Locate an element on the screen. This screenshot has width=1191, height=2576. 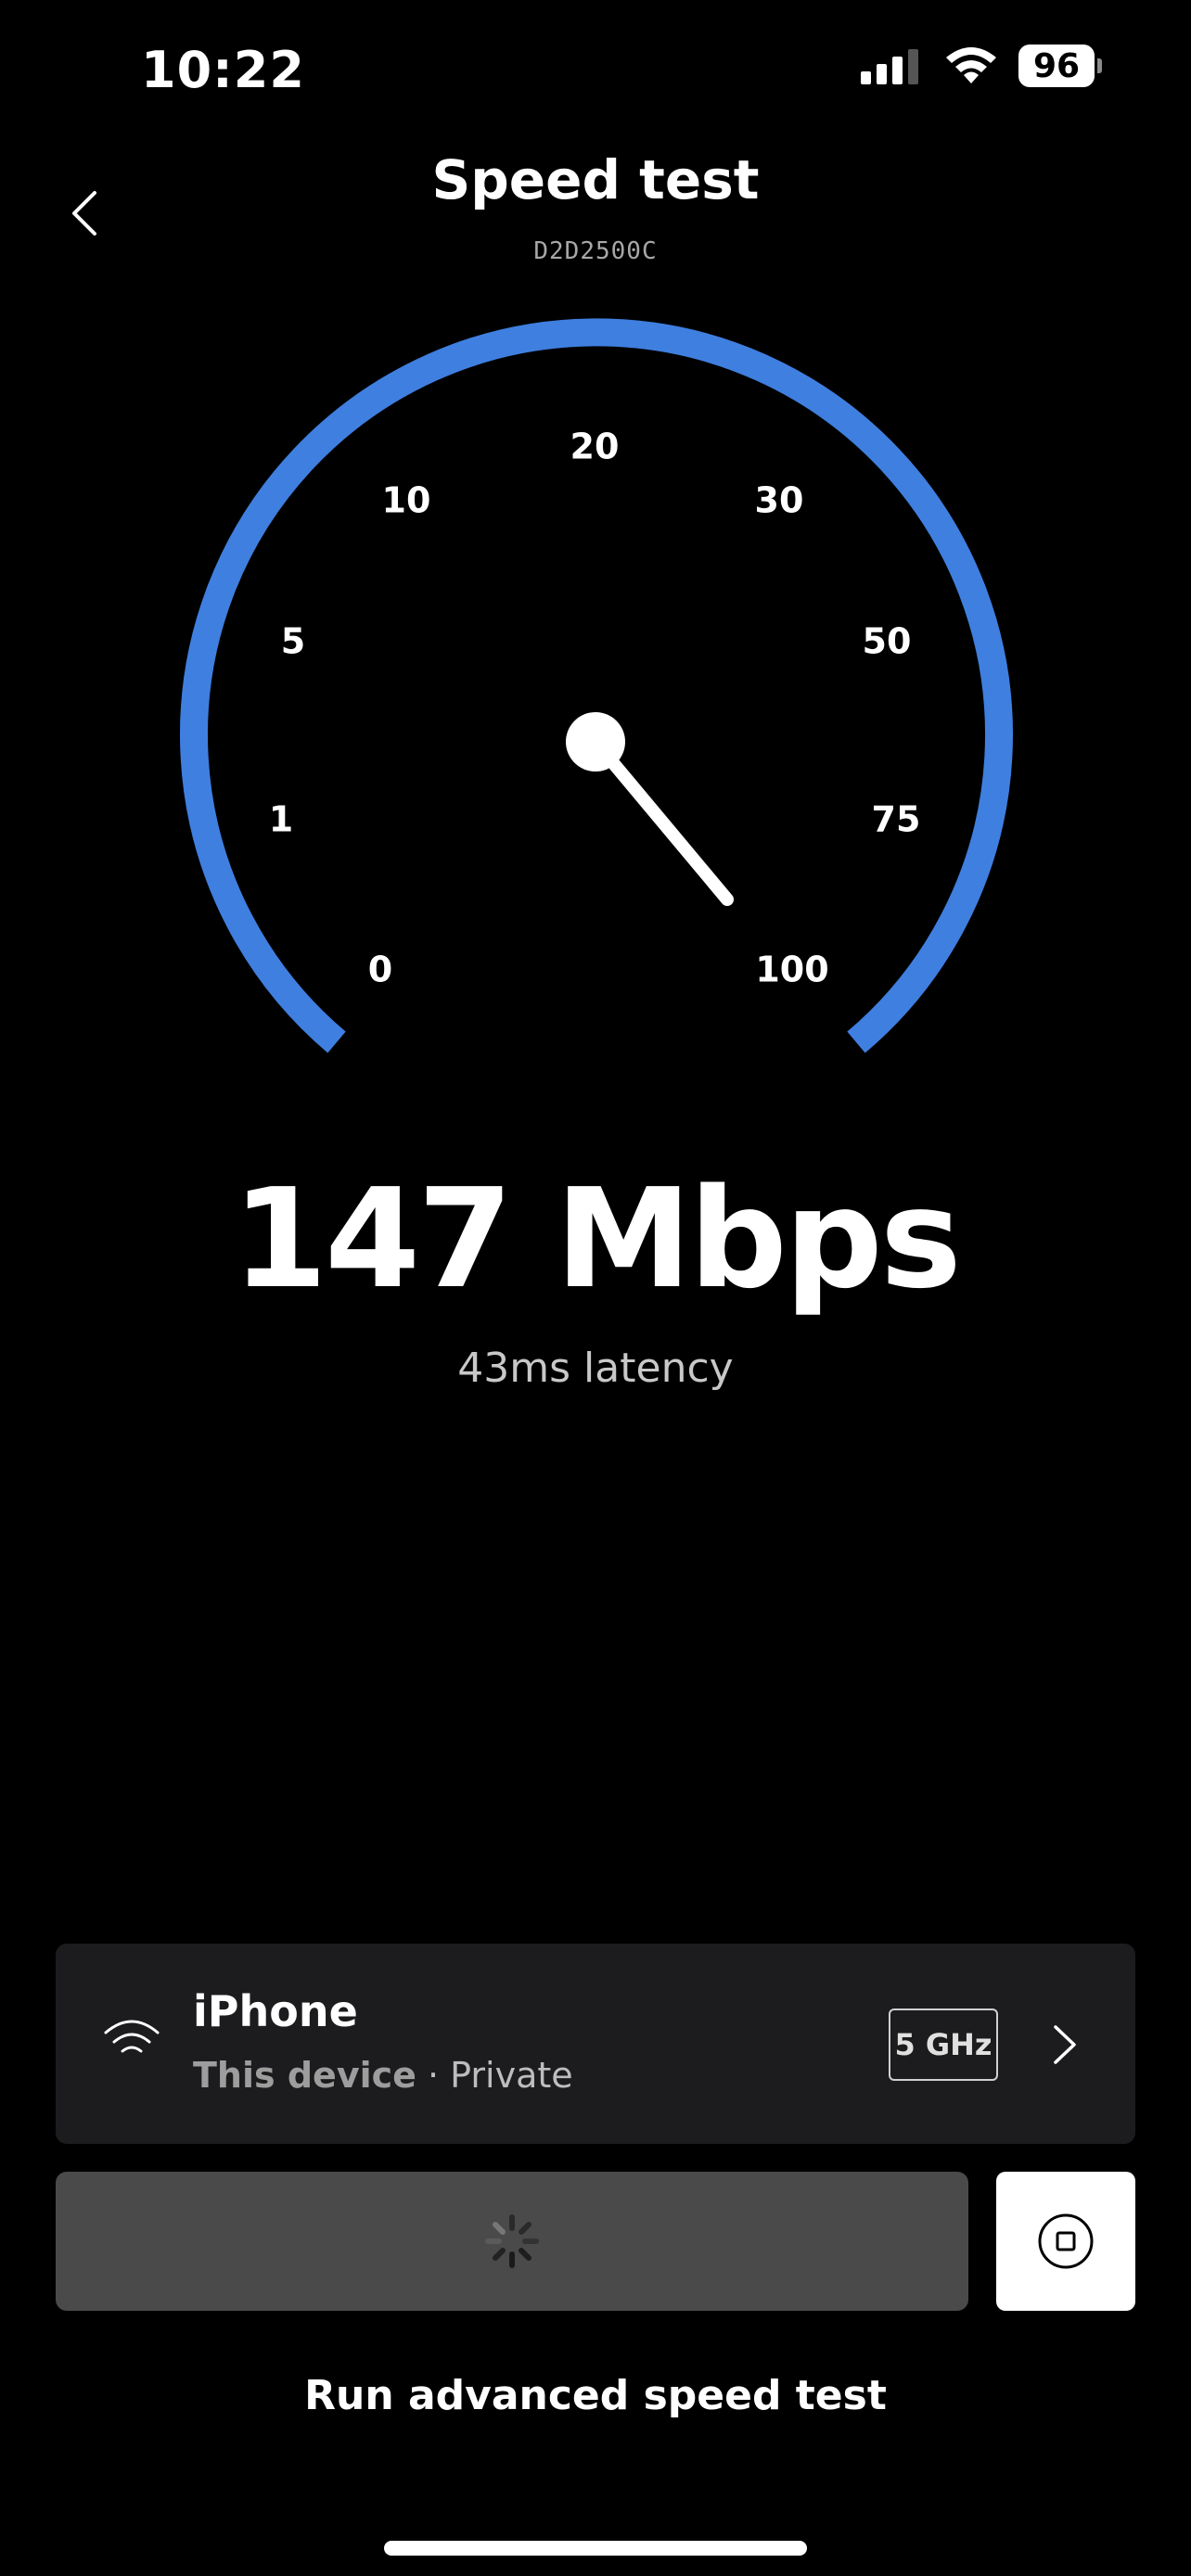
chevron-right-icon is located at coordinates (1065, 2045).